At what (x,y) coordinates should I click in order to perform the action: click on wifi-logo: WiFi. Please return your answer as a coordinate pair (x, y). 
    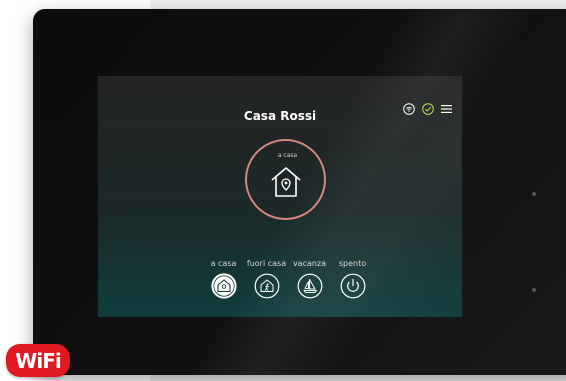
    Looking at the image, I should click on (38, 360).